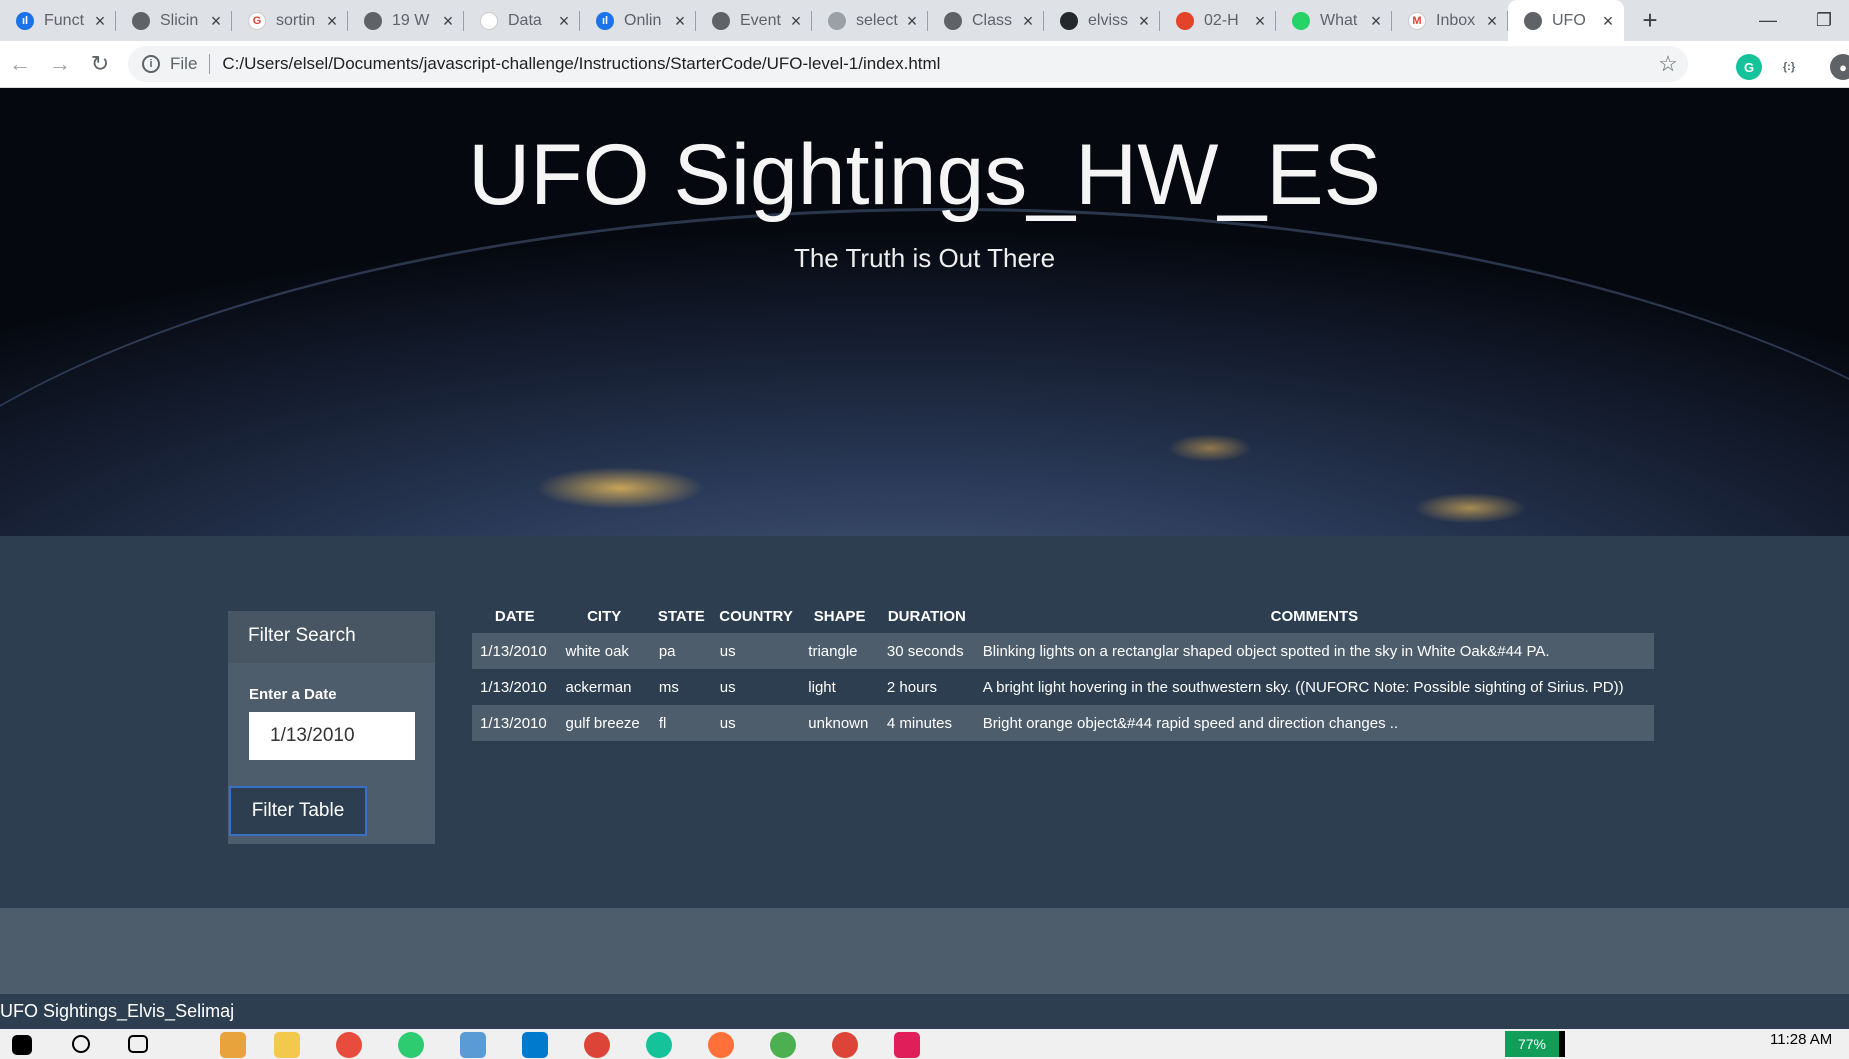 The height and width of the screenshot is (1059, 1849). I want to click on browser-tab: What ×, so click(1334, 20).